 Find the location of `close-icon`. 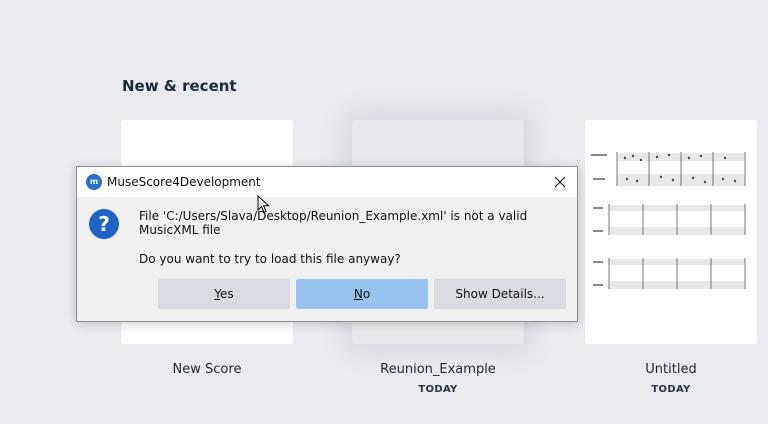

close-icon is located at coordinates (560, 182).